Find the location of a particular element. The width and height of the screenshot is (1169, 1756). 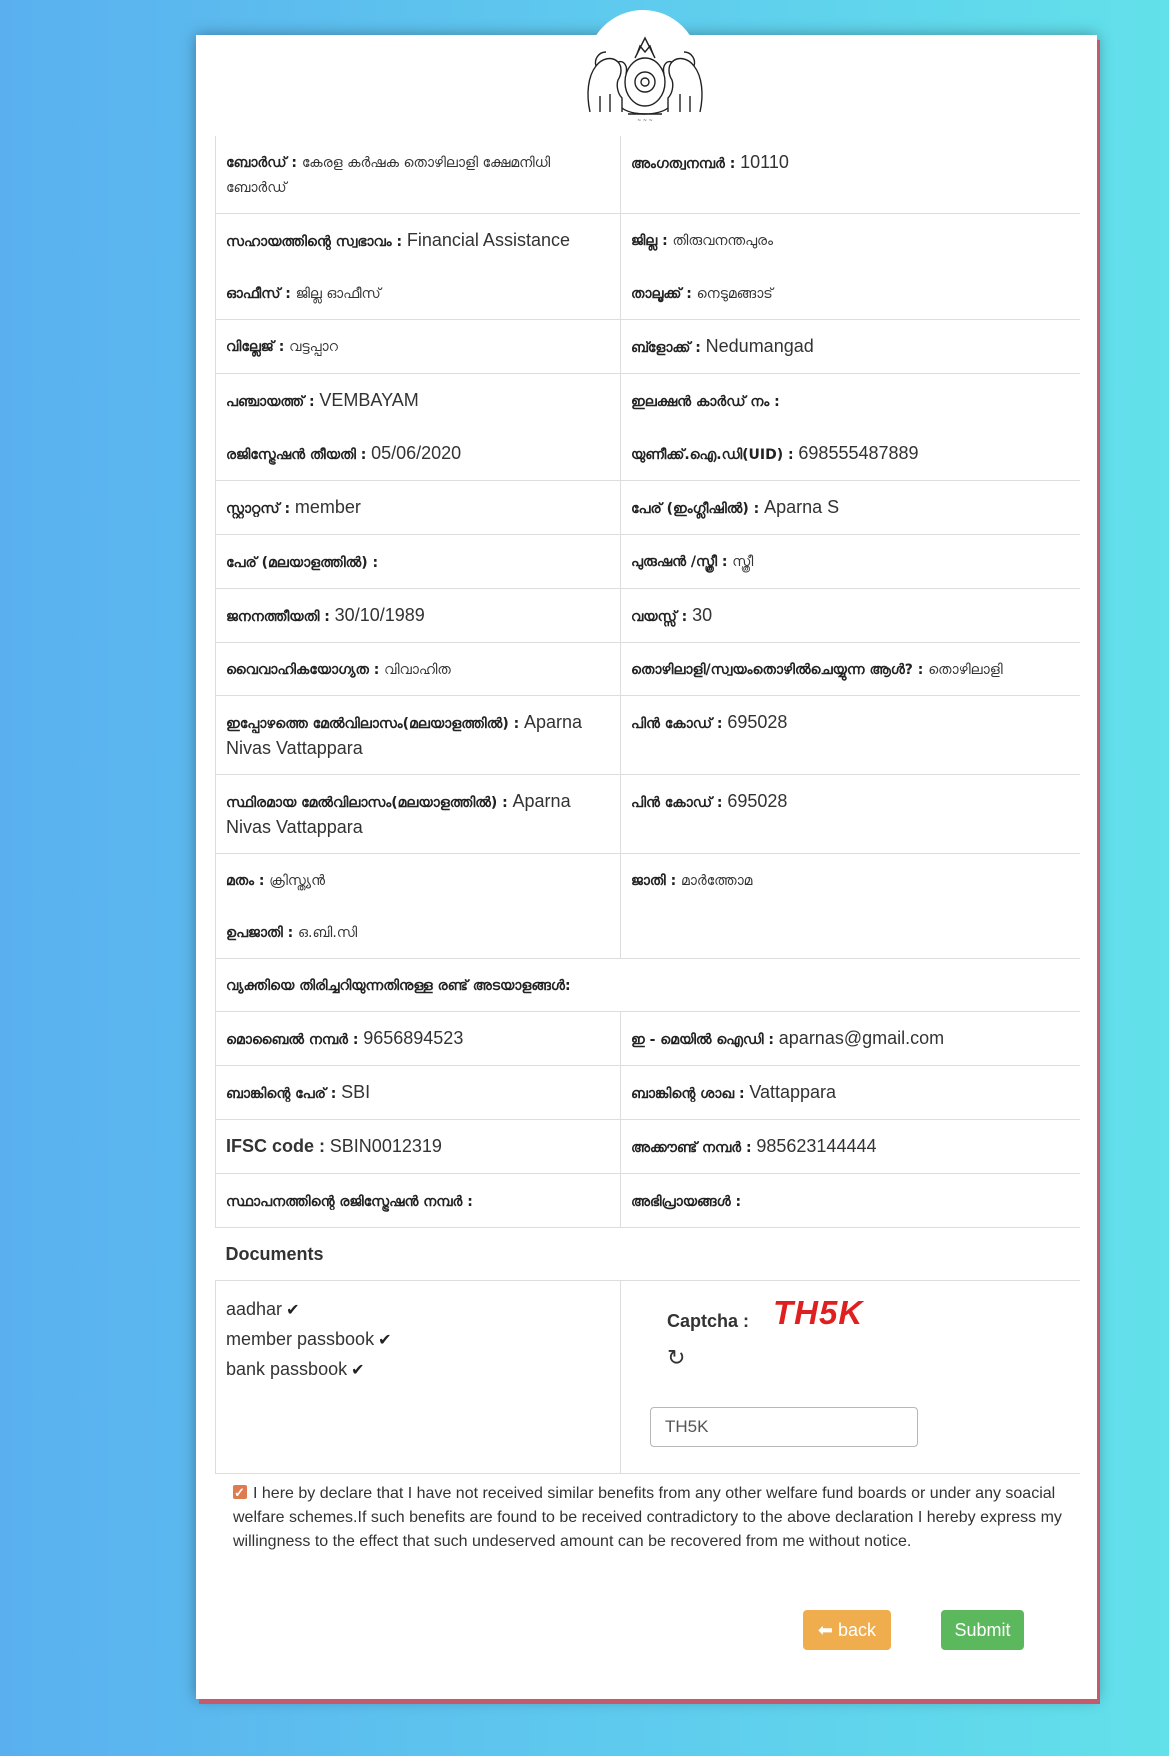

field-label: യുണീക്ക്.ഐ.ഡി(UID) : is located at coordinates (712, 455).